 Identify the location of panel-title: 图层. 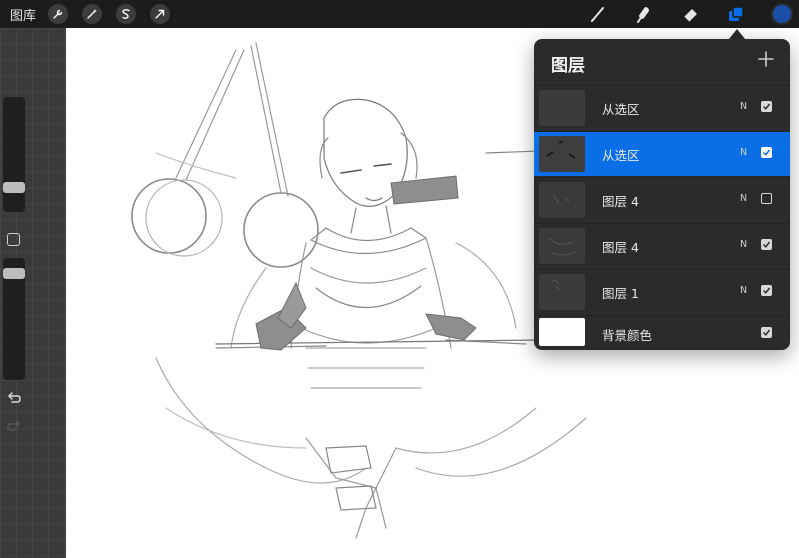
(568, 66).